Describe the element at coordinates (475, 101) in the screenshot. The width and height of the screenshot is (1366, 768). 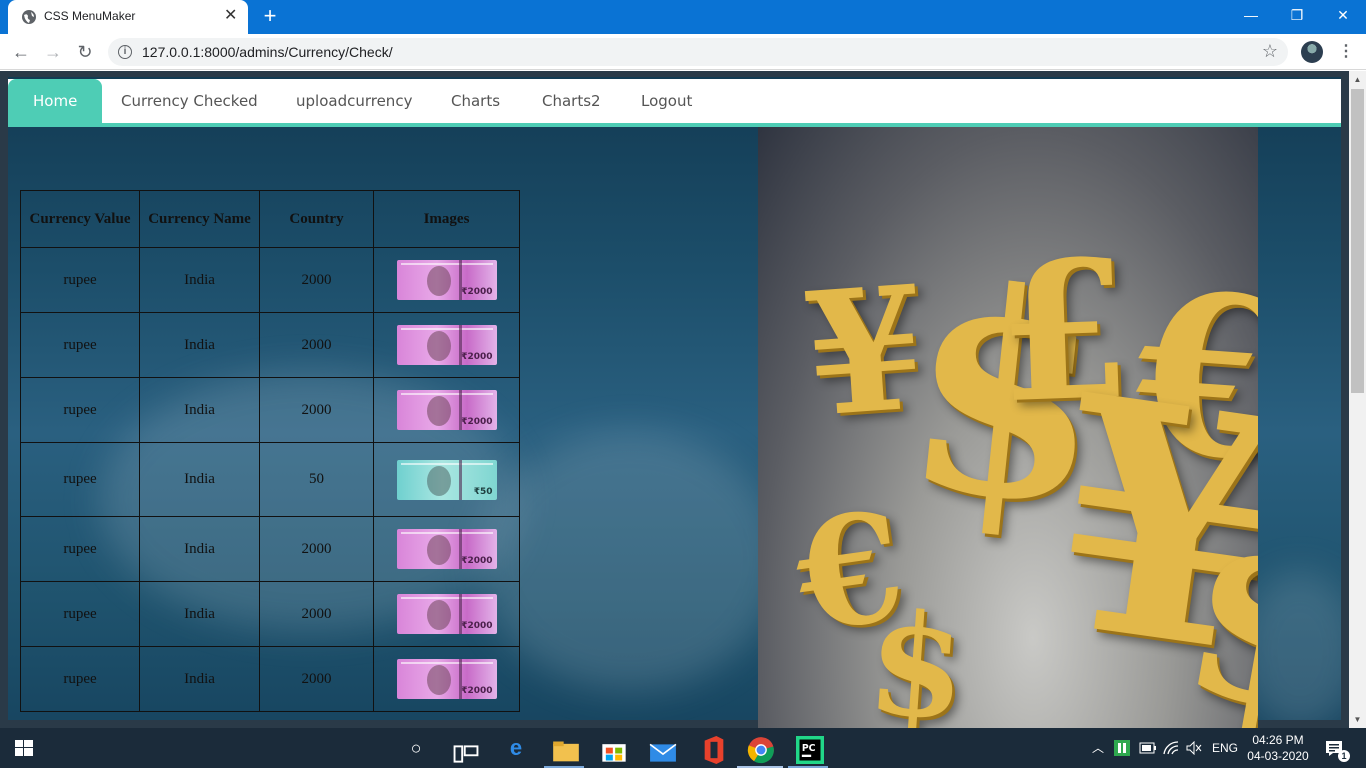
I see `menu-item-charts: Charts` at that location.